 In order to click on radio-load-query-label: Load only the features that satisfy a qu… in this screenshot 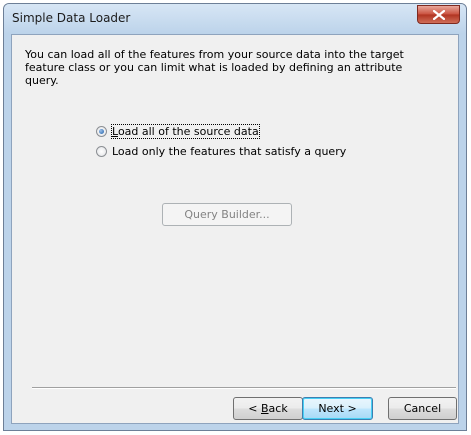, I will do `click(229, 151)`.